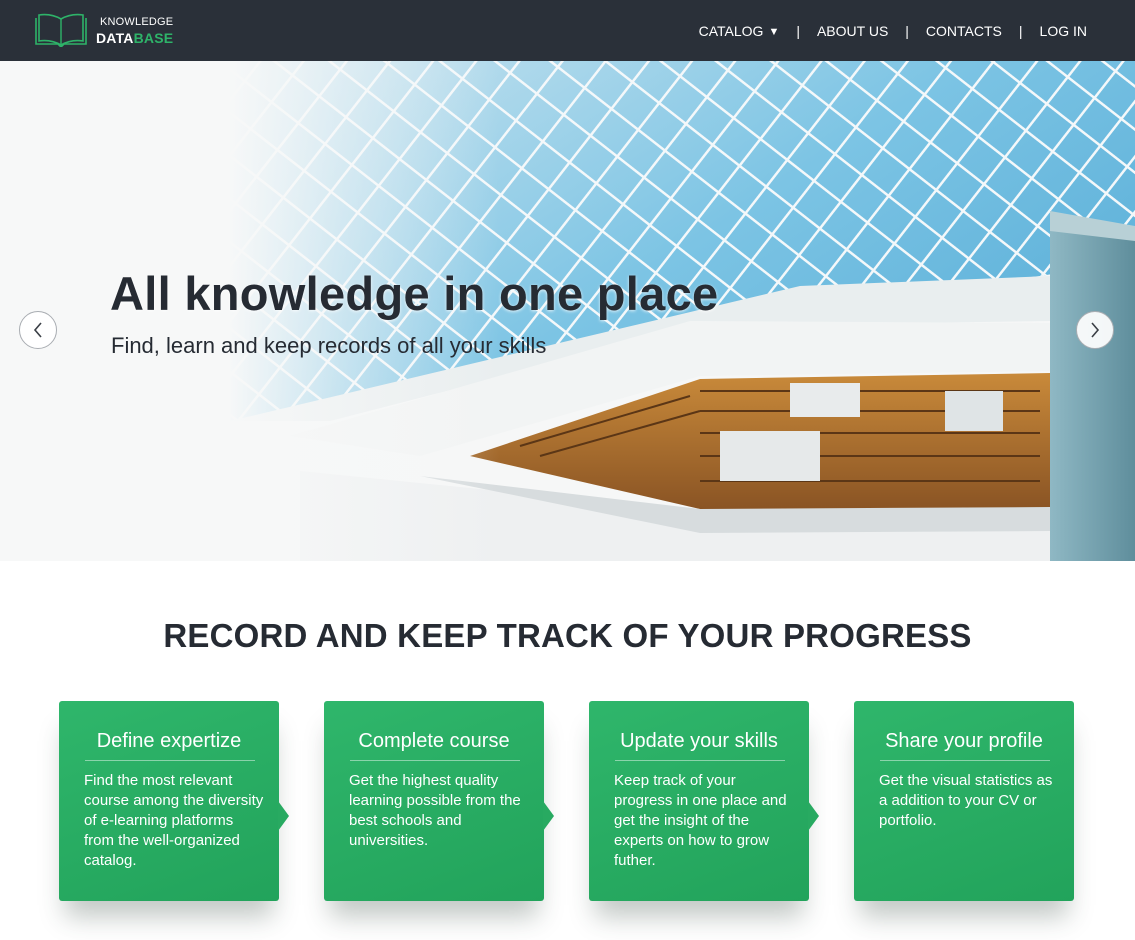  Describe the element at coordinates (1063, 31) in the screenshot. I see `nav-log-in: LOG IN` at that location.